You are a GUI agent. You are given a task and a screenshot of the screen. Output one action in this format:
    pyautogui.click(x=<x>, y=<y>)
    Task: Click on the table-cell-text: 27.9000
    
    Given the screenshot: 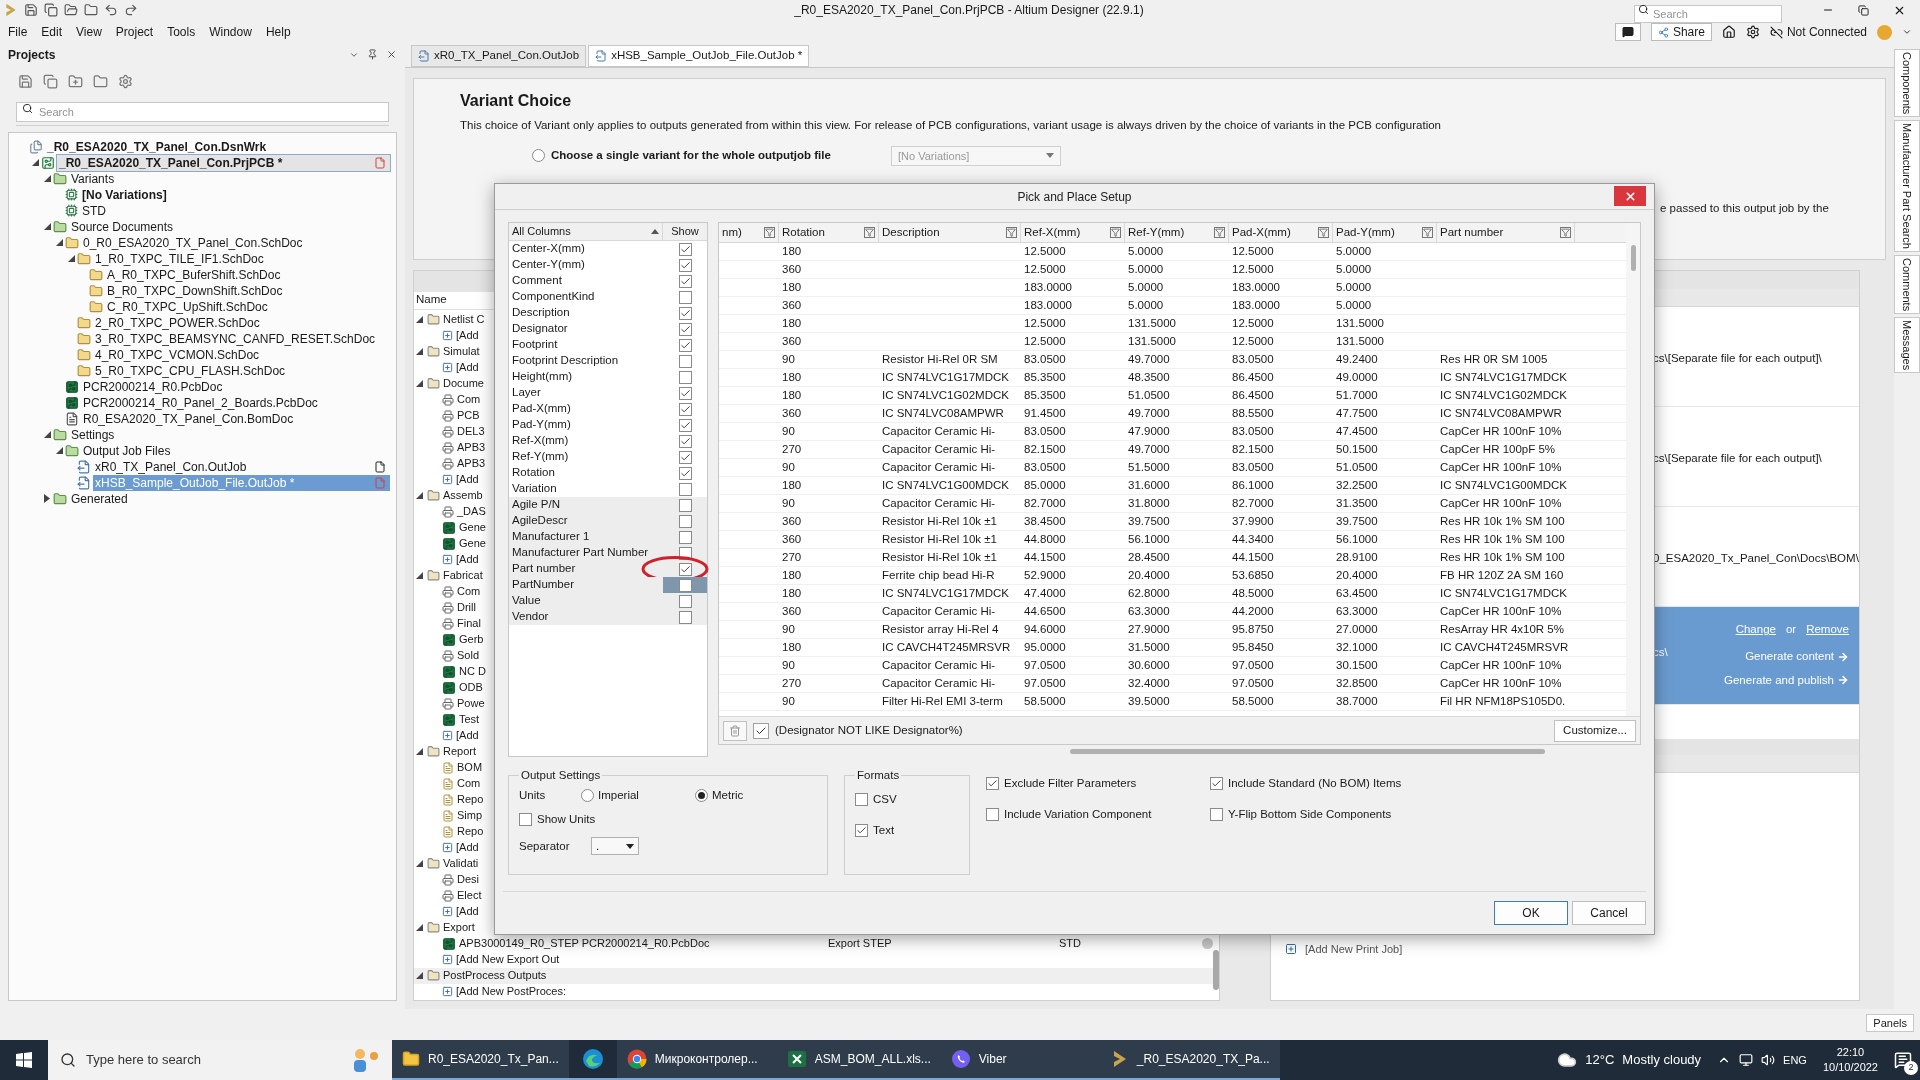 What is the action you would take?
    pyautogui.click(x=1149, y=629)
    